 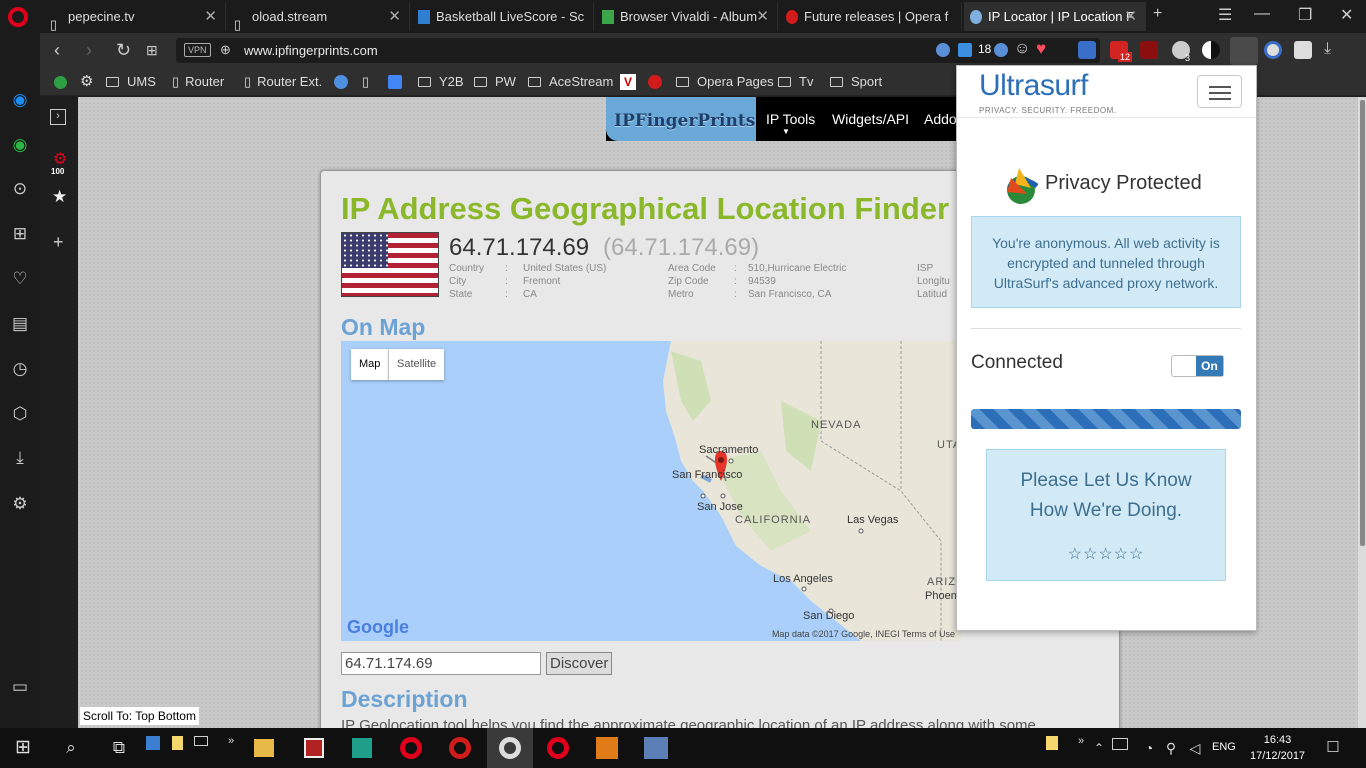 What do you see at coordinates (20, 145) in the screenshot?
I see `whatsapp-icon: ◉` at bounding box center [20, 145].